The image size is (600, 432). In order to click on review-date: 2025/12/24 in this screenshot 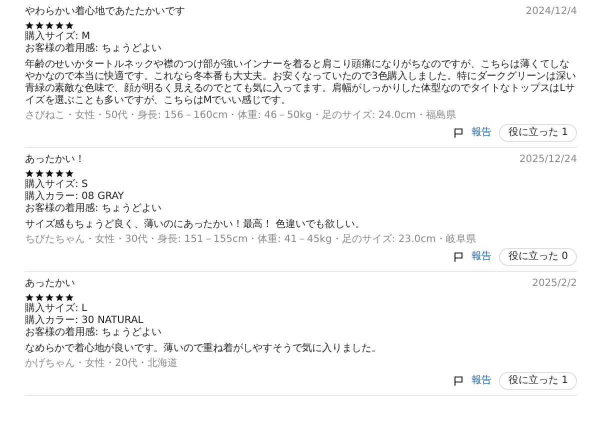, I will do `click(548, 160)`.